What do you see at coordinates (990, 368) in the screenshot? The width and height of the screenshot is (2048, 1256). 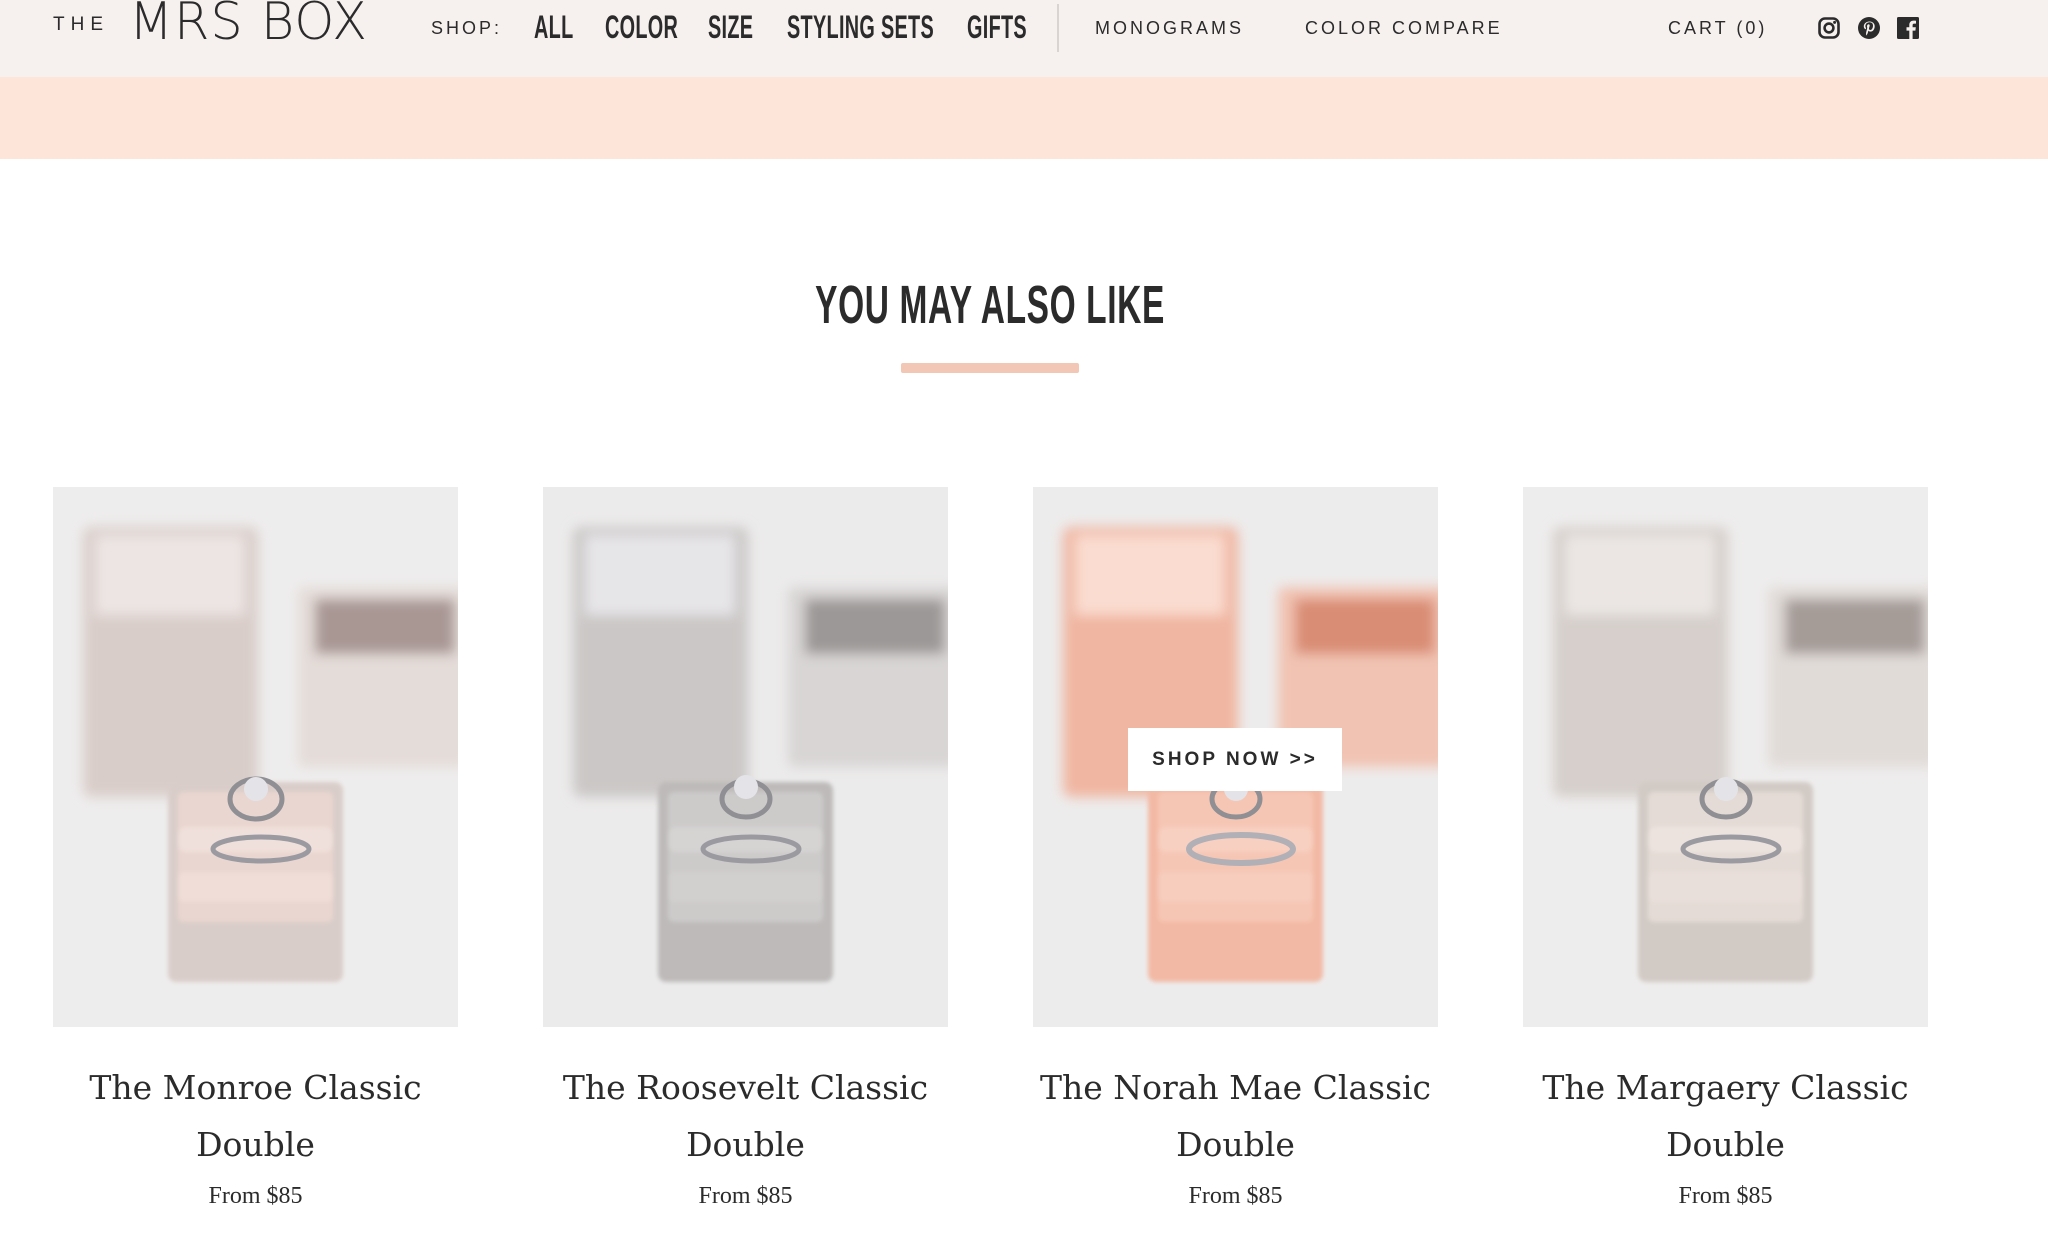 I see `title-underline` at bounding box center [990, 368].